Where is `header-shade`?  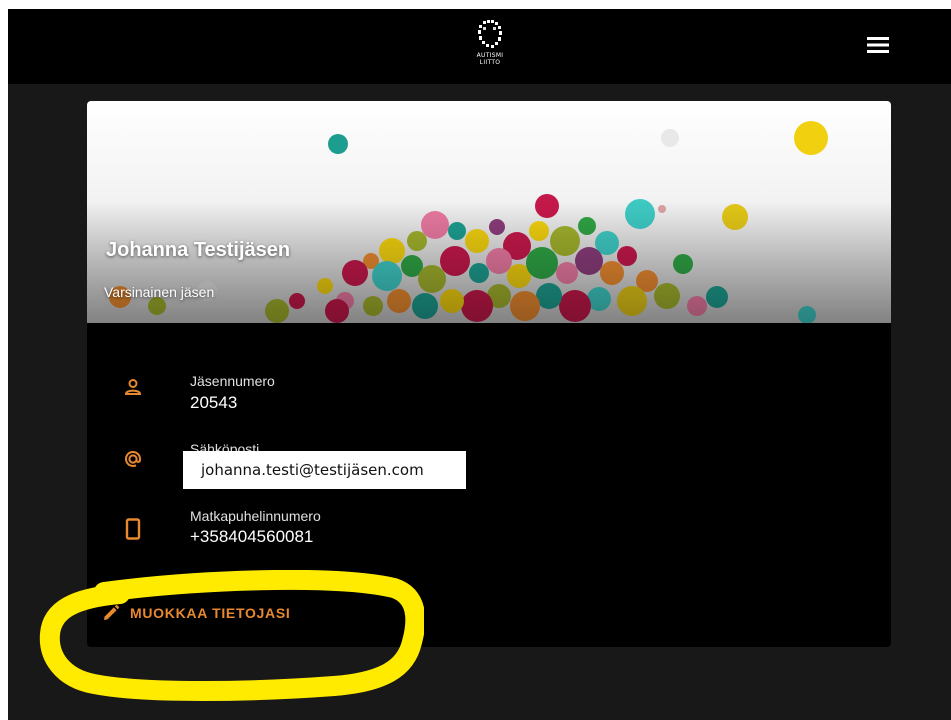 header-shade is located at coordinates (489, 262).